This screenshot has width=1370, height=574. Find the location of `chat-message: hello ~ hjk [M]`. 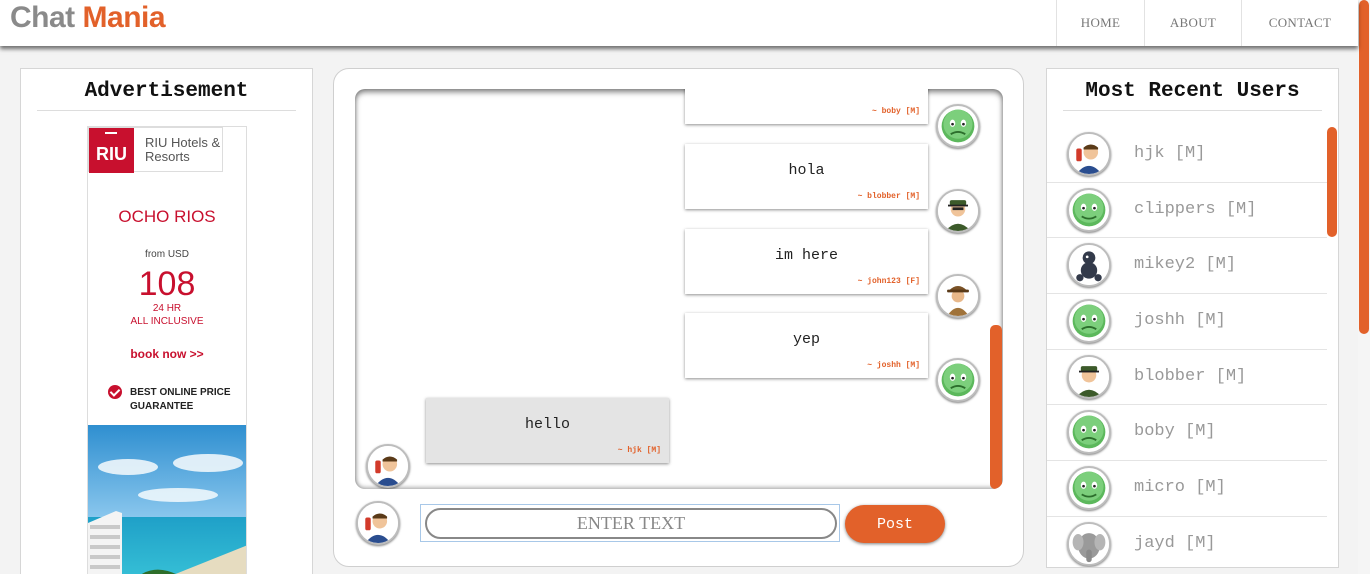

chat-message: hello ~ hjk [M] is located at coordinates (547, 430).